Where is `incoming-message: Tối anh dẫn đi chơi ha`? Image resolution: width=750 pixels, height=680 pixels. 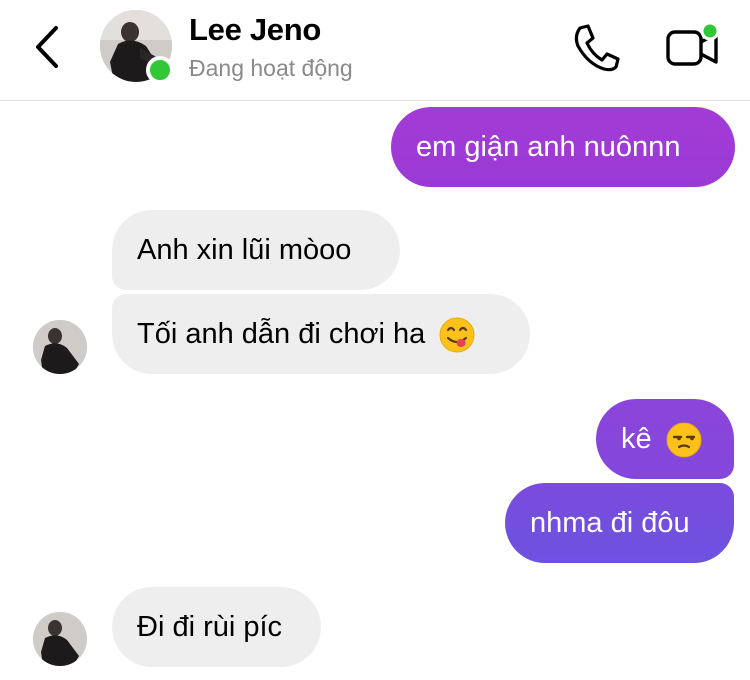
incoming-message: Tối anh dẫn đi chơi ha is located at coordinates (321, 334).